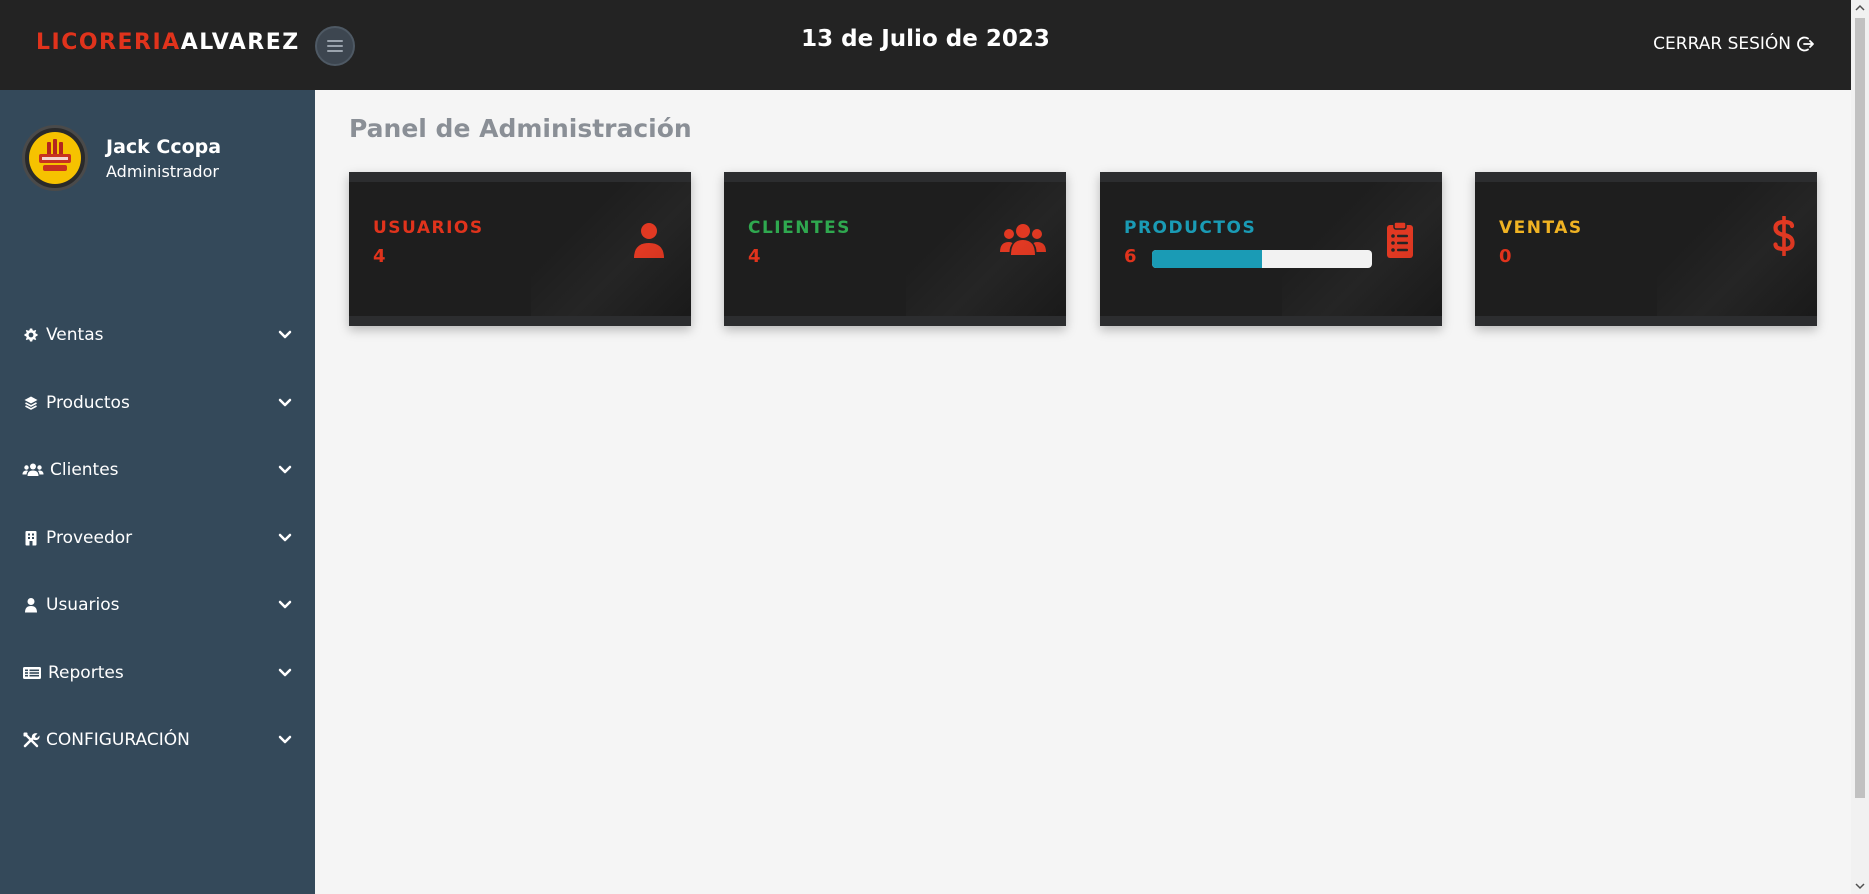 The image size is (1869, 894). I want to click on sidebar-item-label: Usuarios, so click(83, 605).